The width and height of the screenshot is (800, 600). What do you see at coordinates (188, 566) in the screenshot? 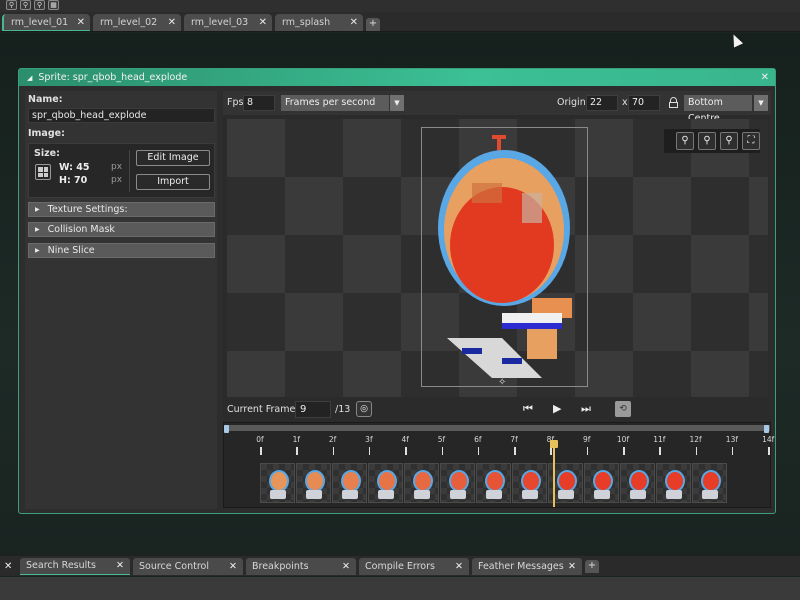
I see `tab-source-control: Source Control ✕` at bounding box center [188, 566].